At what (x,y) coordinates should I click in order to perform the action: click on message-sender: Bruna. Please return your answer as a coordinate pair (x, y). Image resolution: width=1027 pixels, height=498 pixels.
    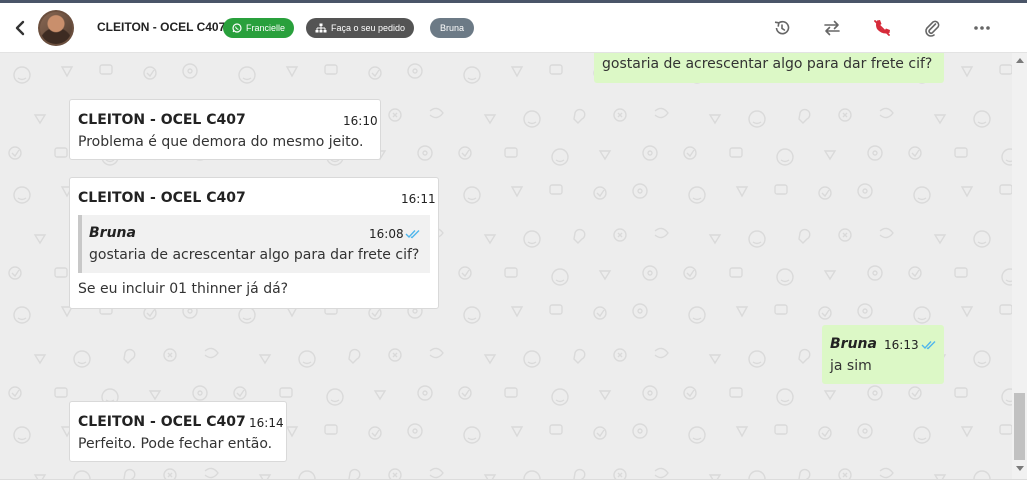
    Looking at the image, I should click on (853, 344).